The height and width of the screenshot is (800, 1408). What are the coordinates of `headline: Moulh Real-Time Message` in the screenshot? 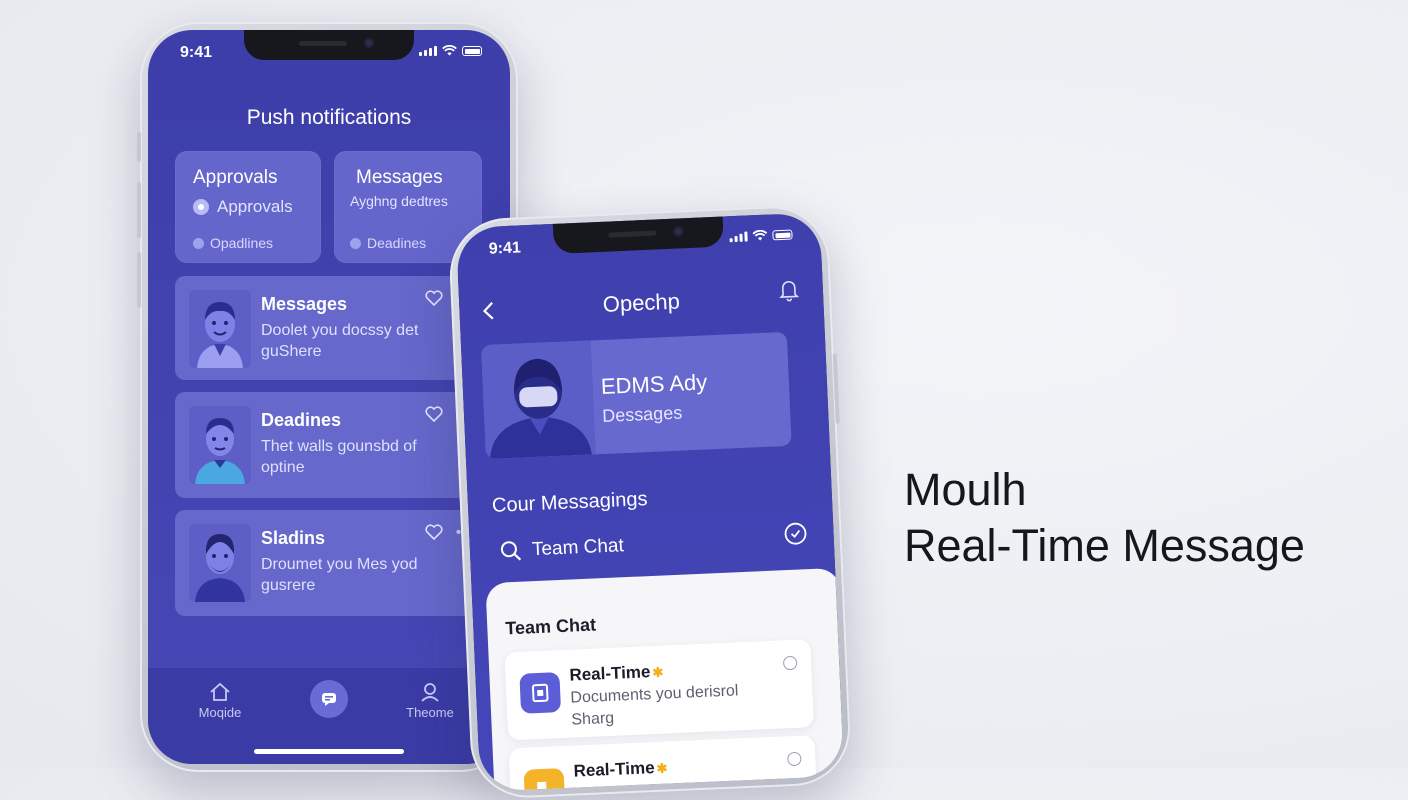 It's located at (1104, 518).